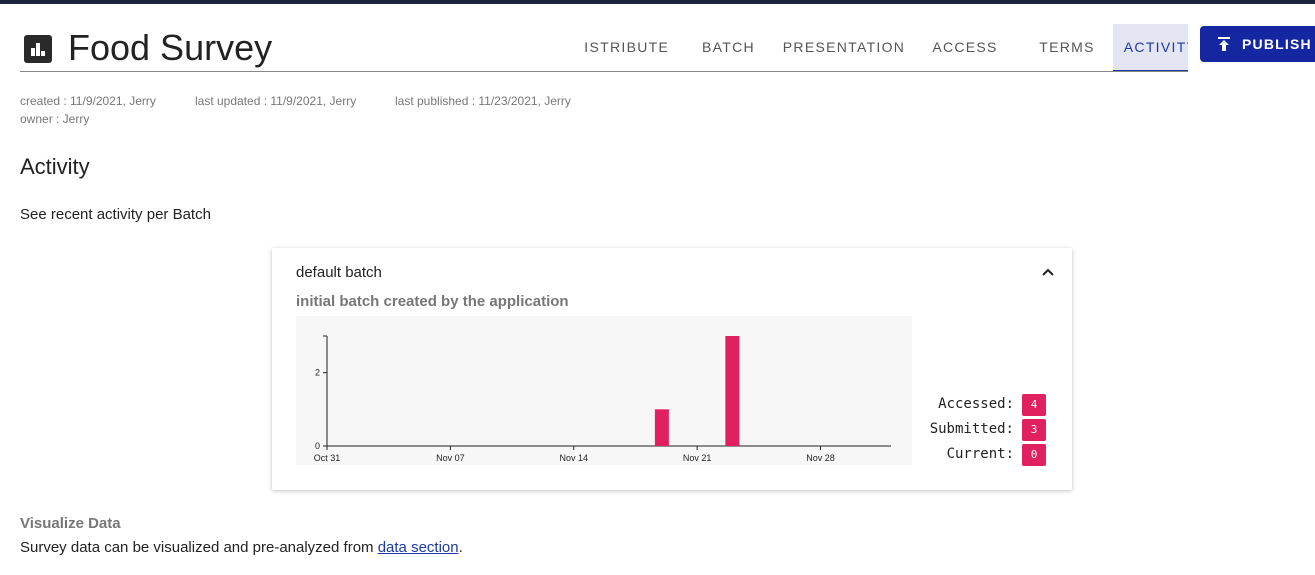 This screenshot has height=575, width=1315. What do you see at coordinates (573, 458) in the screenshot?
I see `x-tick-label: Nov 14` at bounding box center [573, 458].